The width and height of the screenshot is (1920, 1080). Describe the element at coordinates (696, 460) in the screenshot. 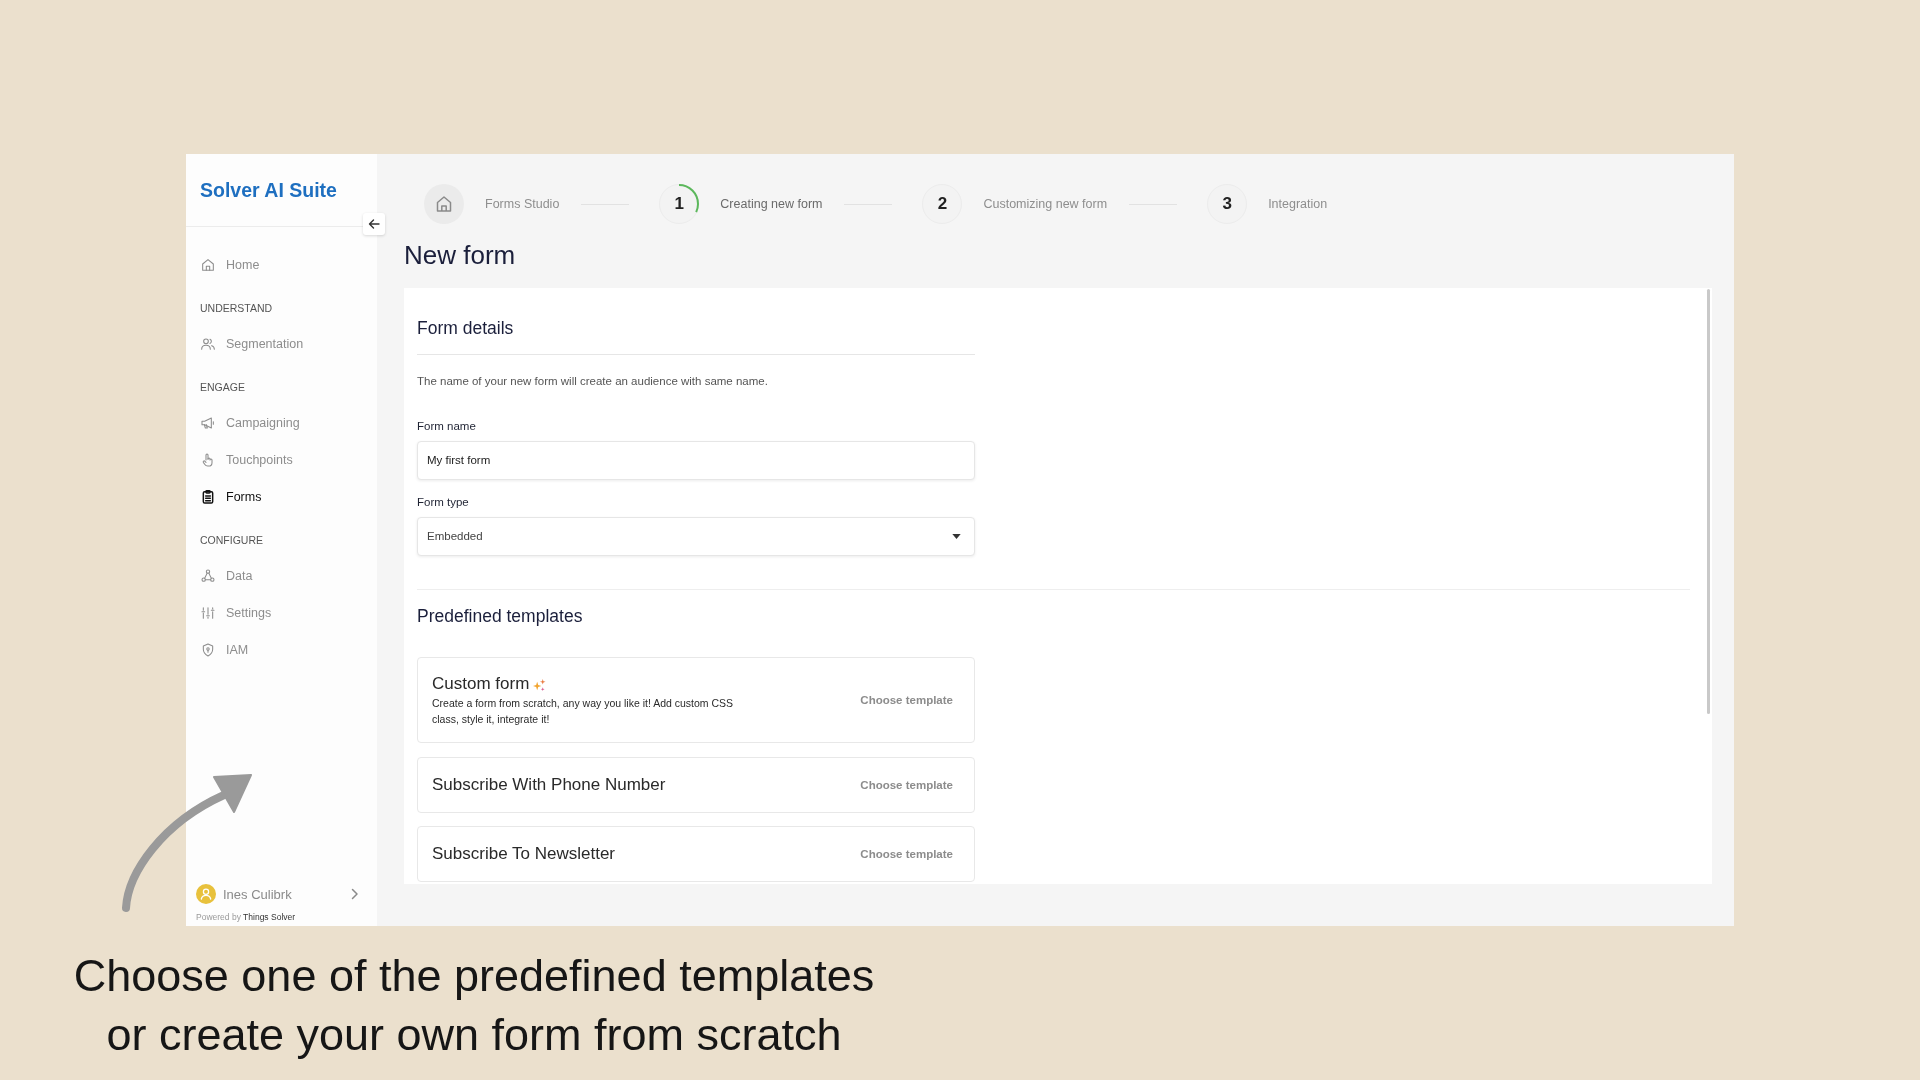

I see `text-field: My first form` at that location.